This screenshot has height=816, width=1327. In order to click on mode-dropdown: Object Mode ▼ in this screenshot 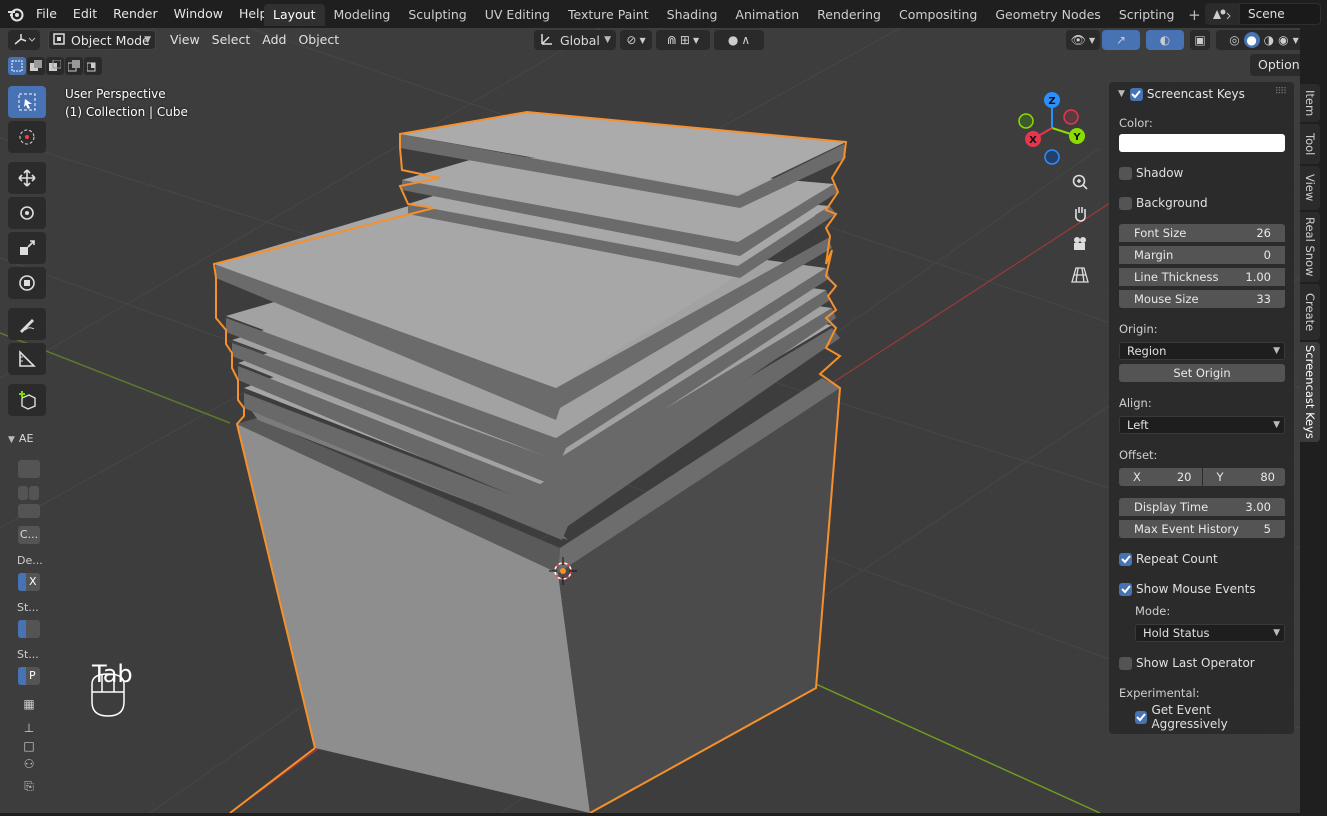, I will do `click(102, 40)`.